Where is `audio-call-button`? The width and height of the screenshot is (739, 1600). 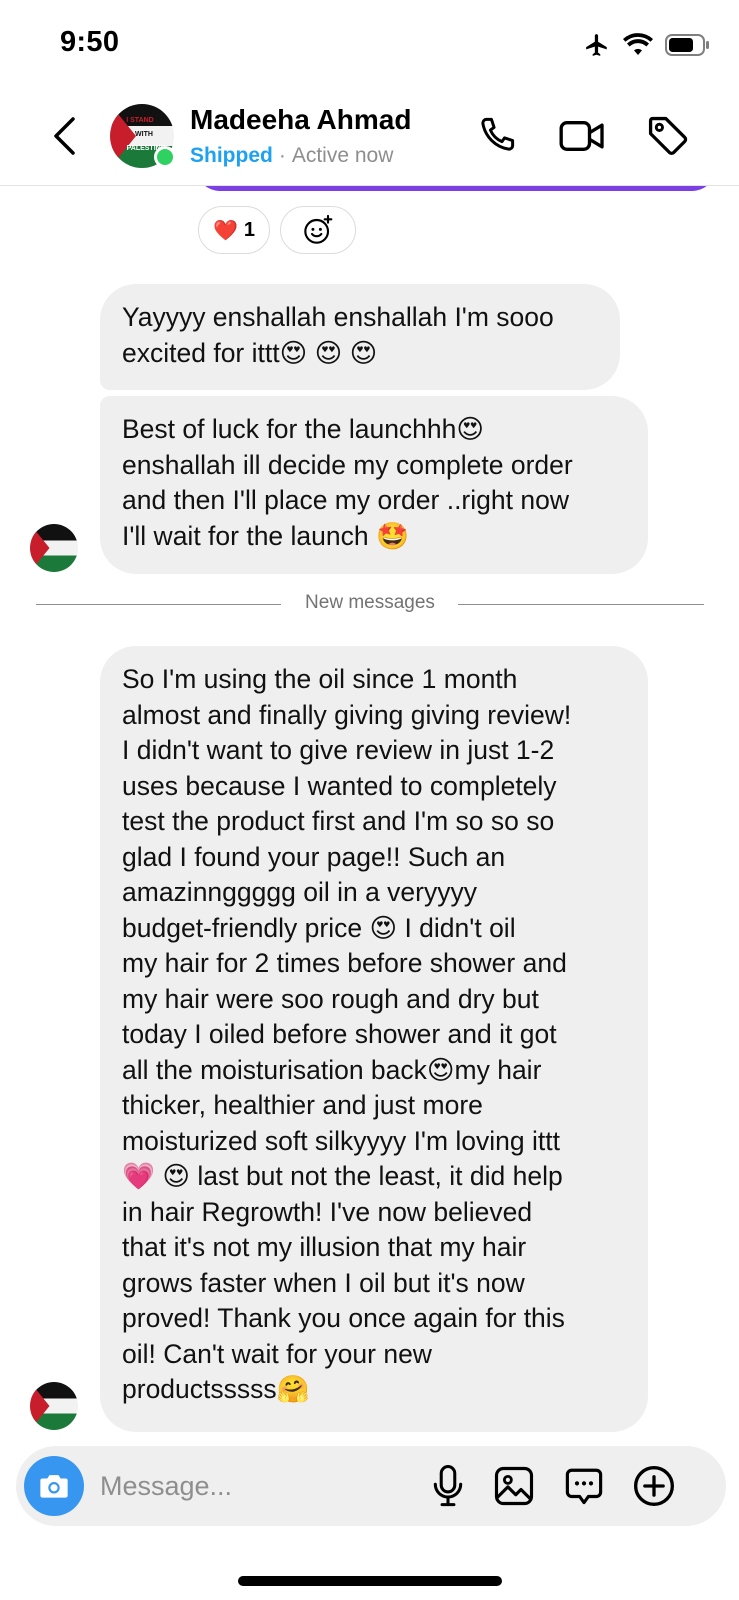
audio-call-button is located at coordinates (496, 136).